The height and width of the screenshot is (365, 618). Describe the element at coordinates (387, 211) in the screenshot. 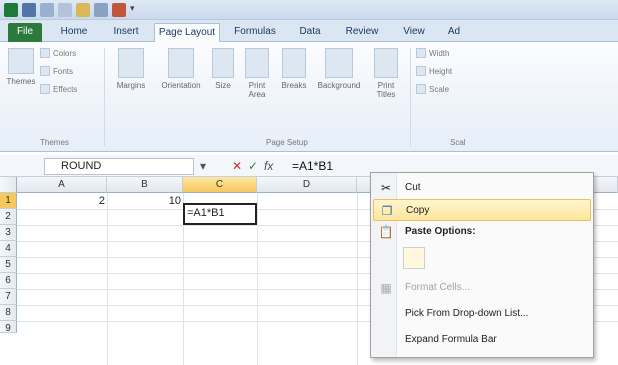

I see `copy-icon: ❐` at that location.